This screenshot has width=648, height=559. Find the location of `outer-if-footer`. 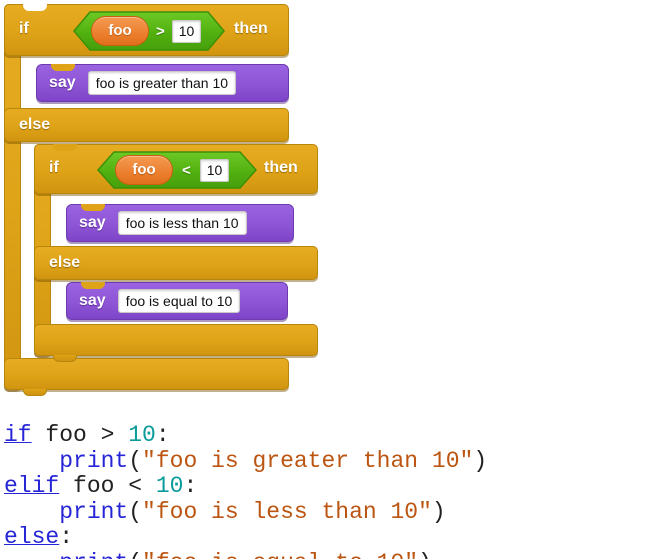

outer-if-footer is located at coordinates (146, 377).